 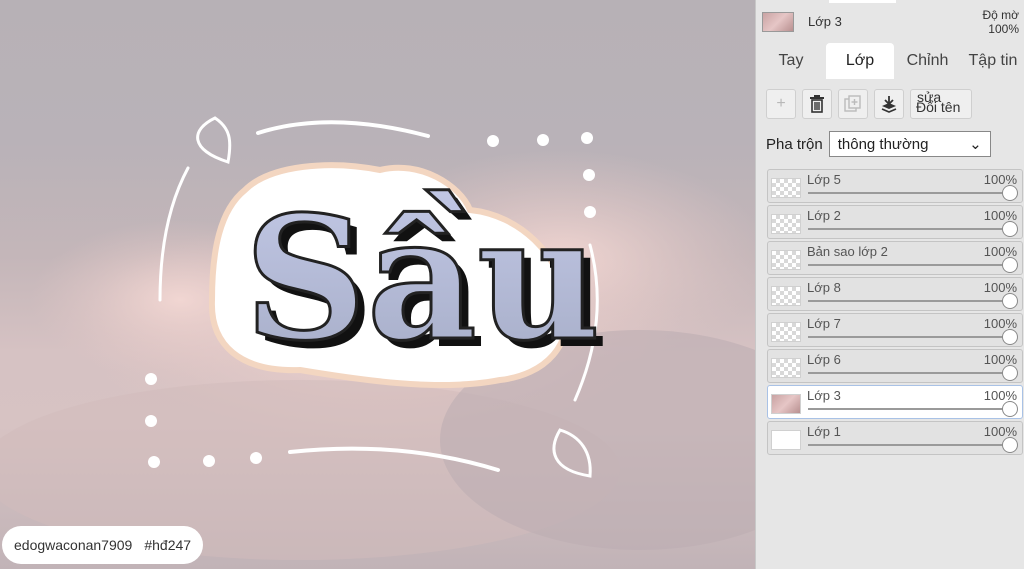 I want to click on layer-item: Lớp 2 100%, so click(x=895, y=222).